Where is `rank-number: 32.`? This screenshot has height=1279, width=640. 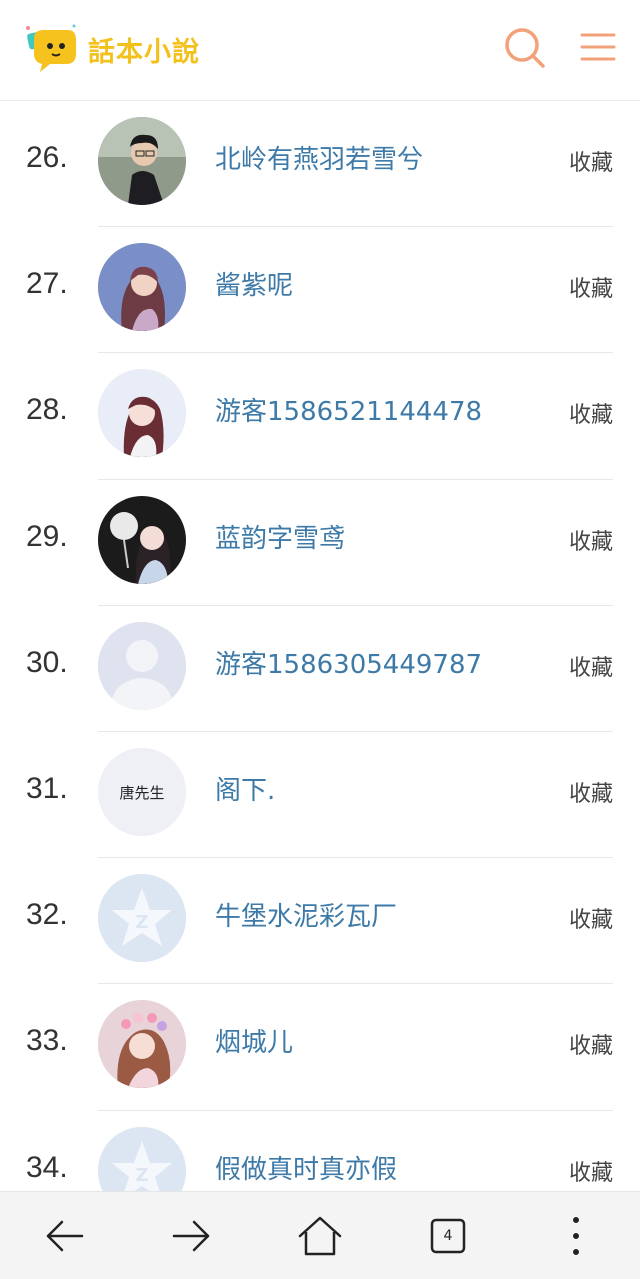
rank-number: 32. is located at coordinates (47, 915).